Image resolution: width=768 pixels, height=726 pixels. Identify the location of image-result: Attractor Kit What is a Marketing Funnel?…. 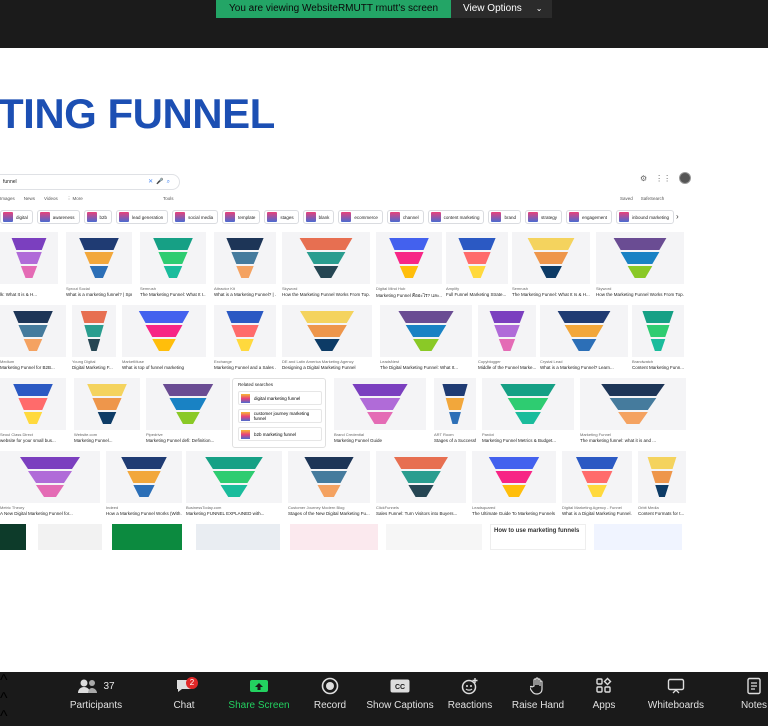
(245, 268).